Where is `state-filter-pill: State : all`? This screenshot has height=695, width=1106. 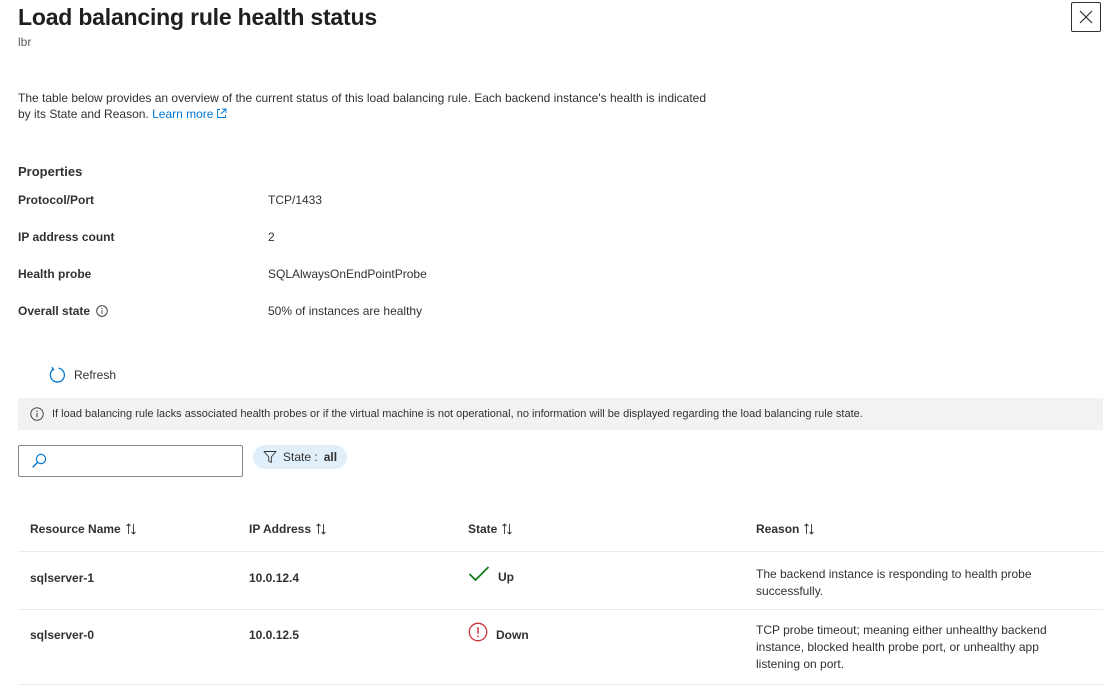 state-filter-pill: State : all is located at coordinates (300, 457).